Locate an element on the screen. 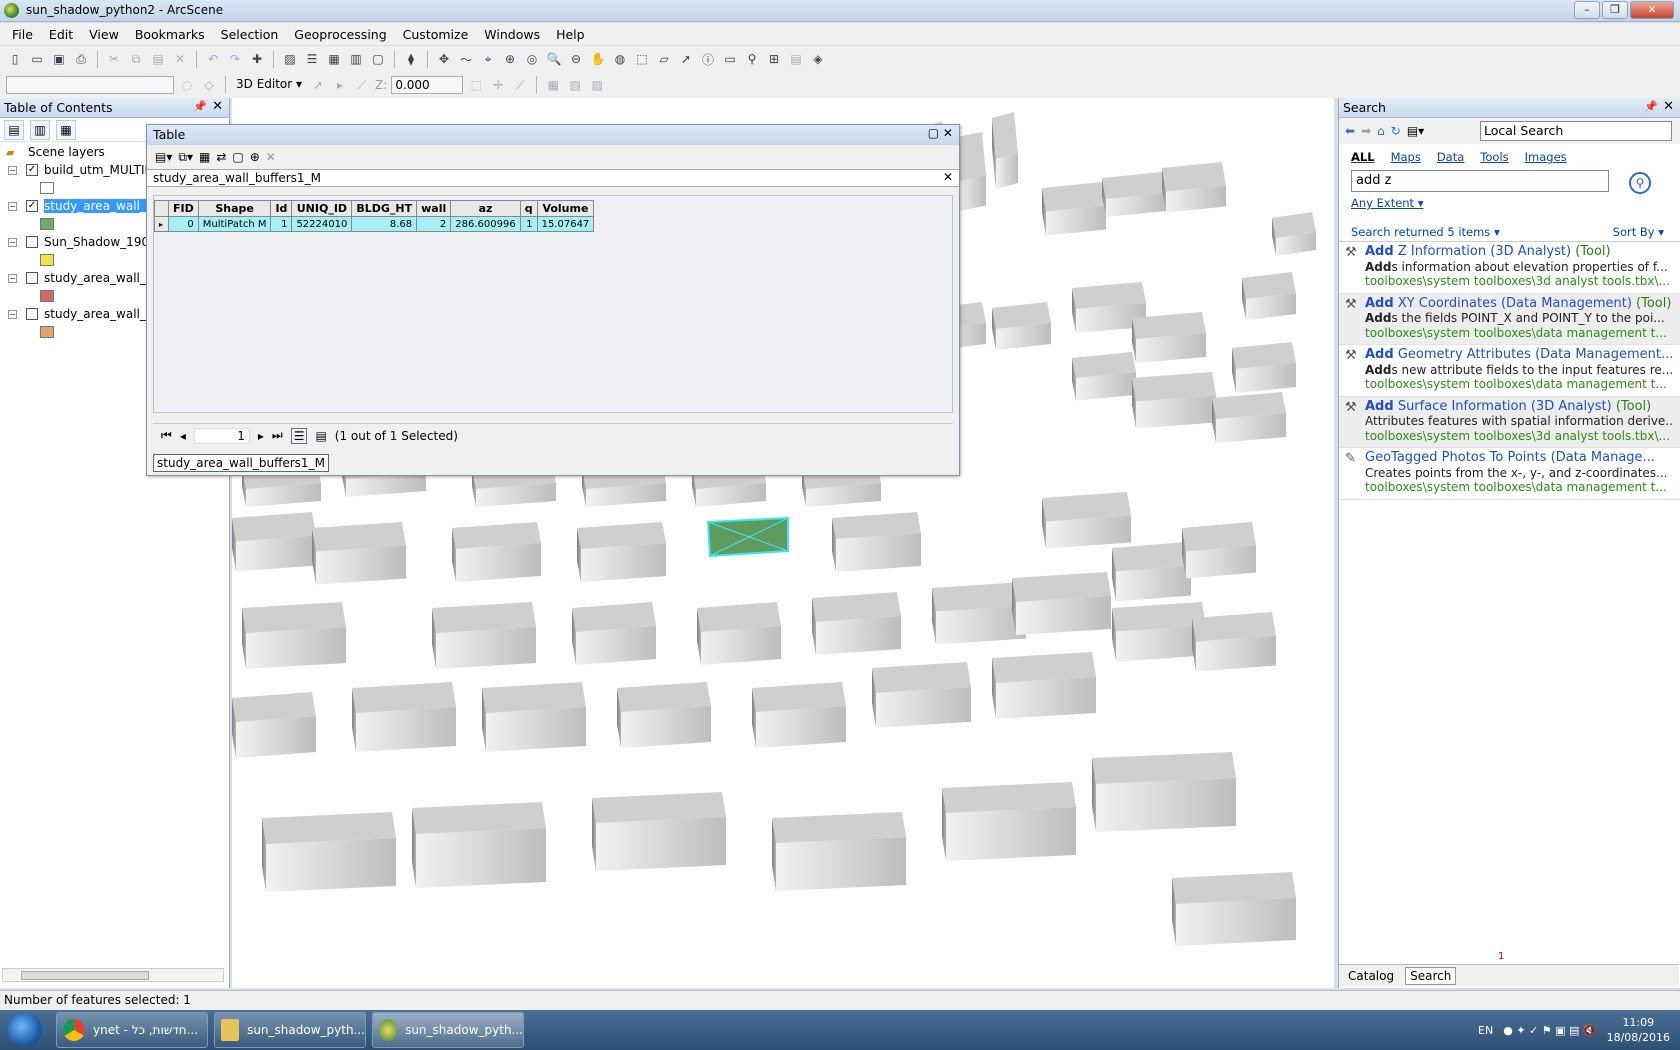  search-pin-icon: 📌 is located at coordinates (1651, 106).